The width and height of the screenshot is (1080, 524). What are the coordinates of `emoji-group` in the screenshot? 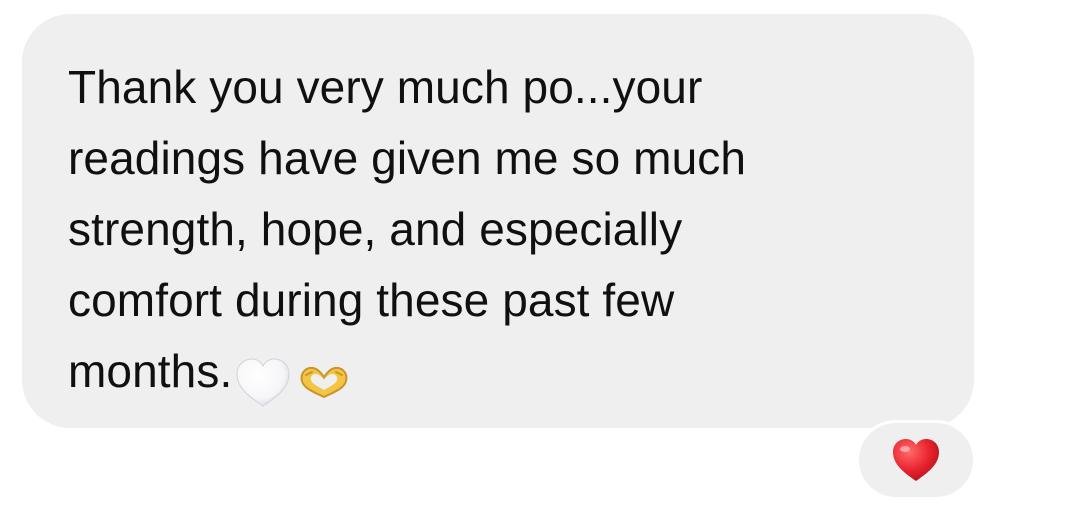 It's located at (294, 379).